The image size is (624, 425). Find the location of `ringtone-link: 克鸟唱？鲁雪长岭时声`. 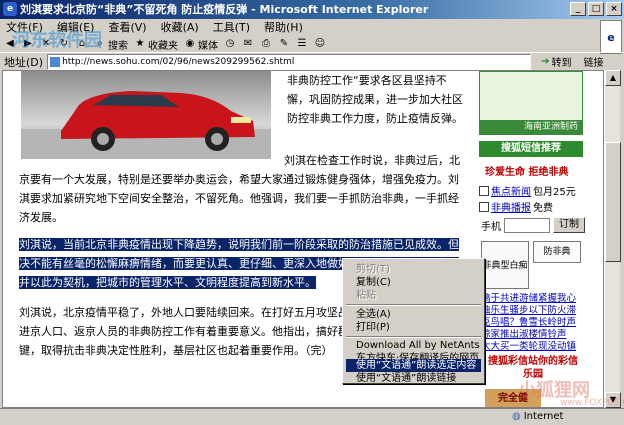

ringtone-link: 克鸟唱？鲁雪长岭时声 is located at coordinates (533, 323).